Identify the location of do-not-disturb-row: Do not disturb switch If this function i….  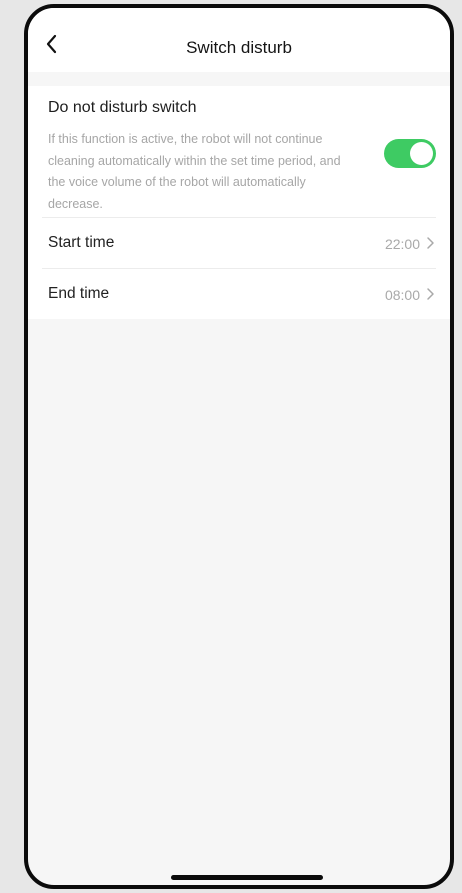
(239, 152).